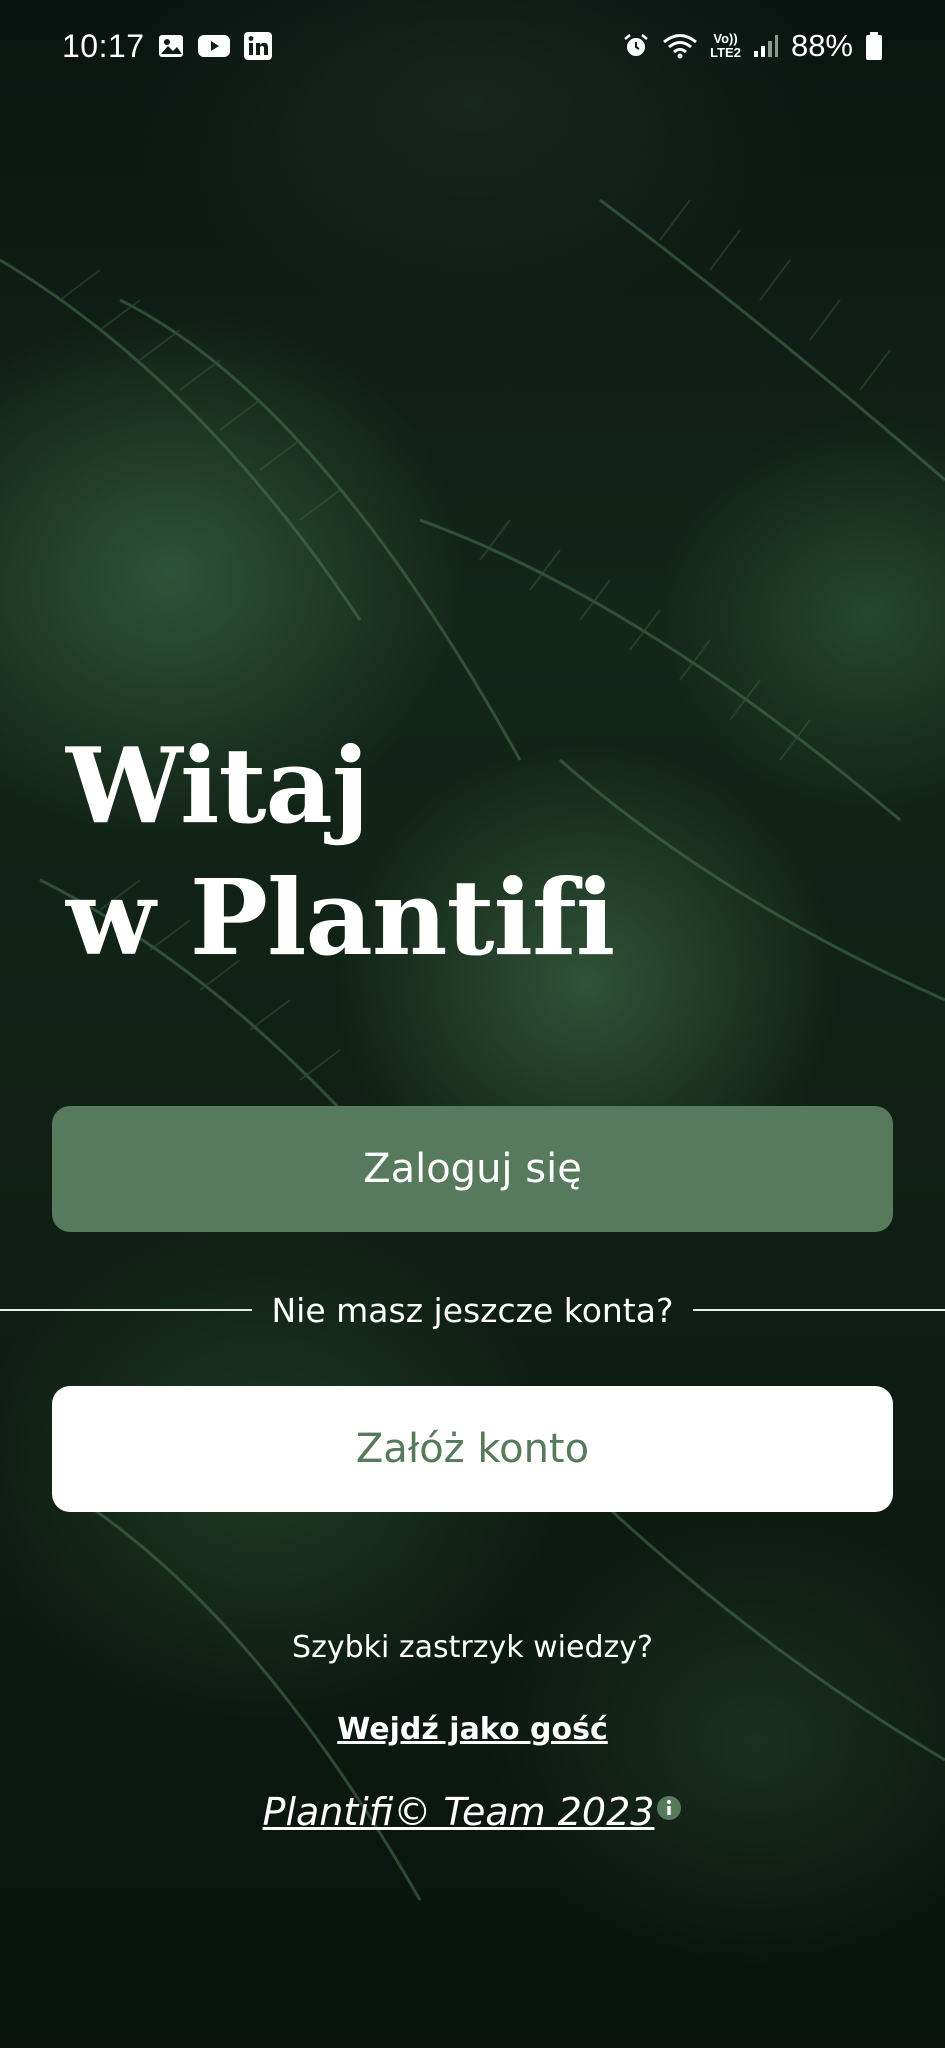 This screenshot has height=2048, width=945. What do you see at coordinates (340, 852) in the screenshot?
I see `welcome-heading: Witaj w Plantifi` at bounding box center [340, 852].